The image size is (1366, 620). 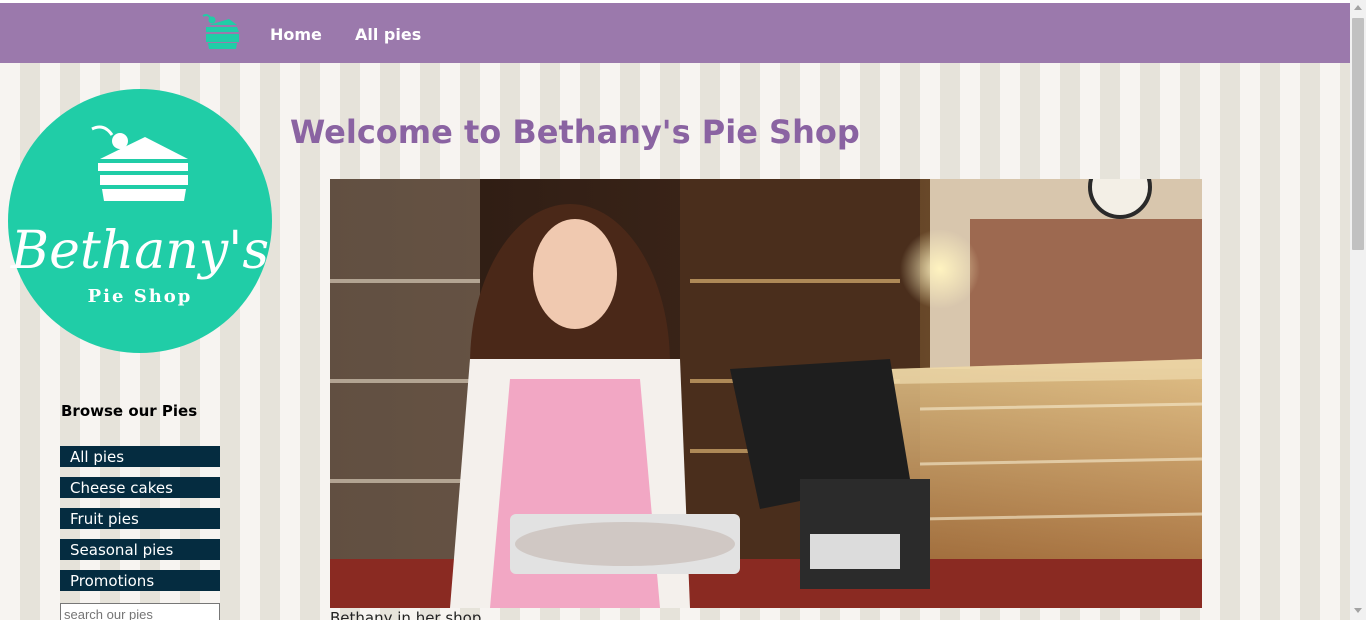 What do you see at coordinates (296, 34) in the screenshot?
I see `nav-home-link: Home` at bounding box center [296, 34].